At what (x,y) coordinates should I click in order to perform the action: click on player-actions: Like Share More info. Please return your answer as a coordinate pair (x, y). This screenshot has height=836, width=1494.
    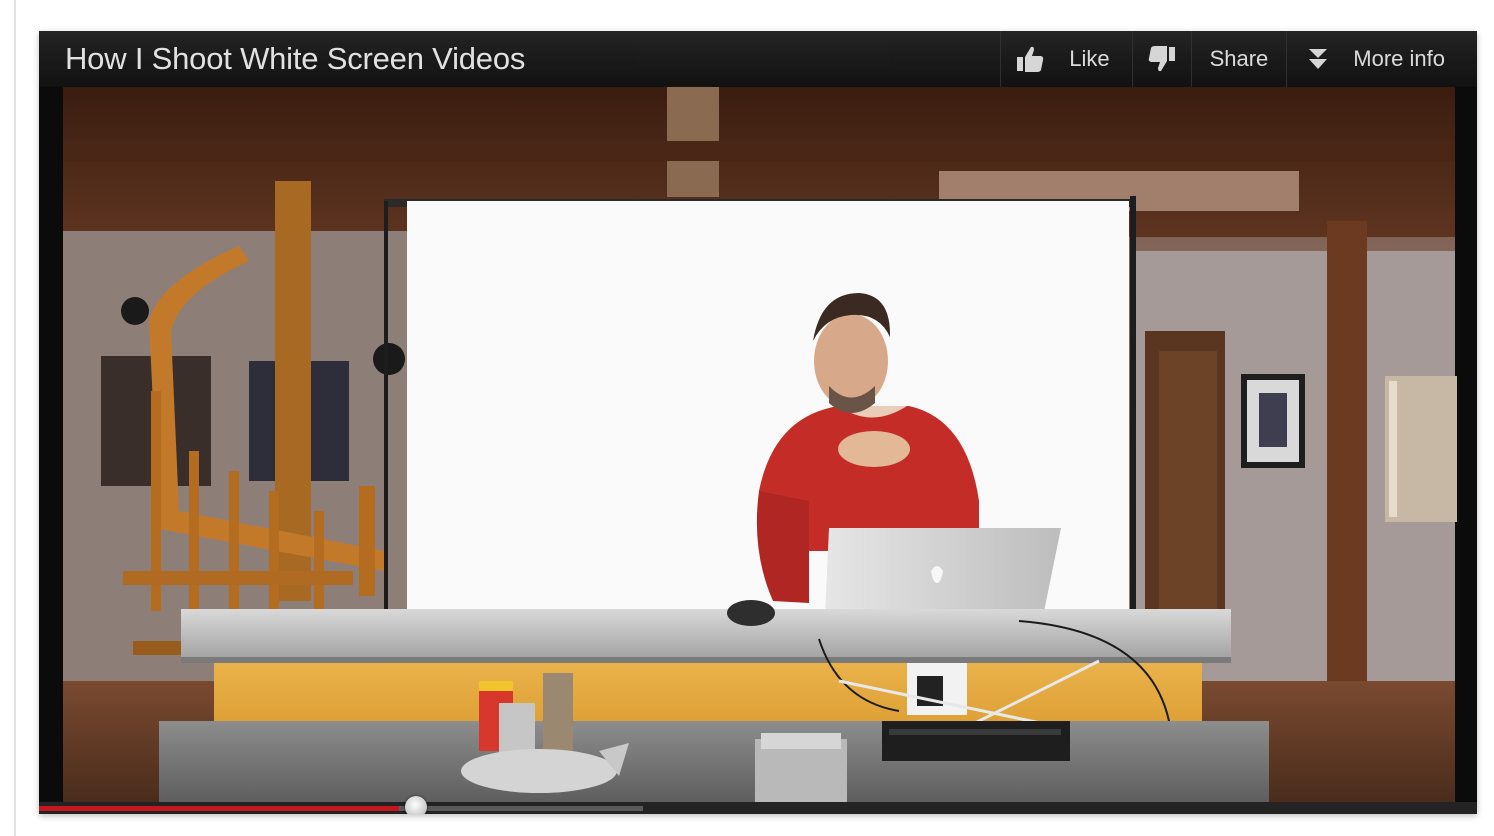
    Looking at the image, I should click on (1238, 59).